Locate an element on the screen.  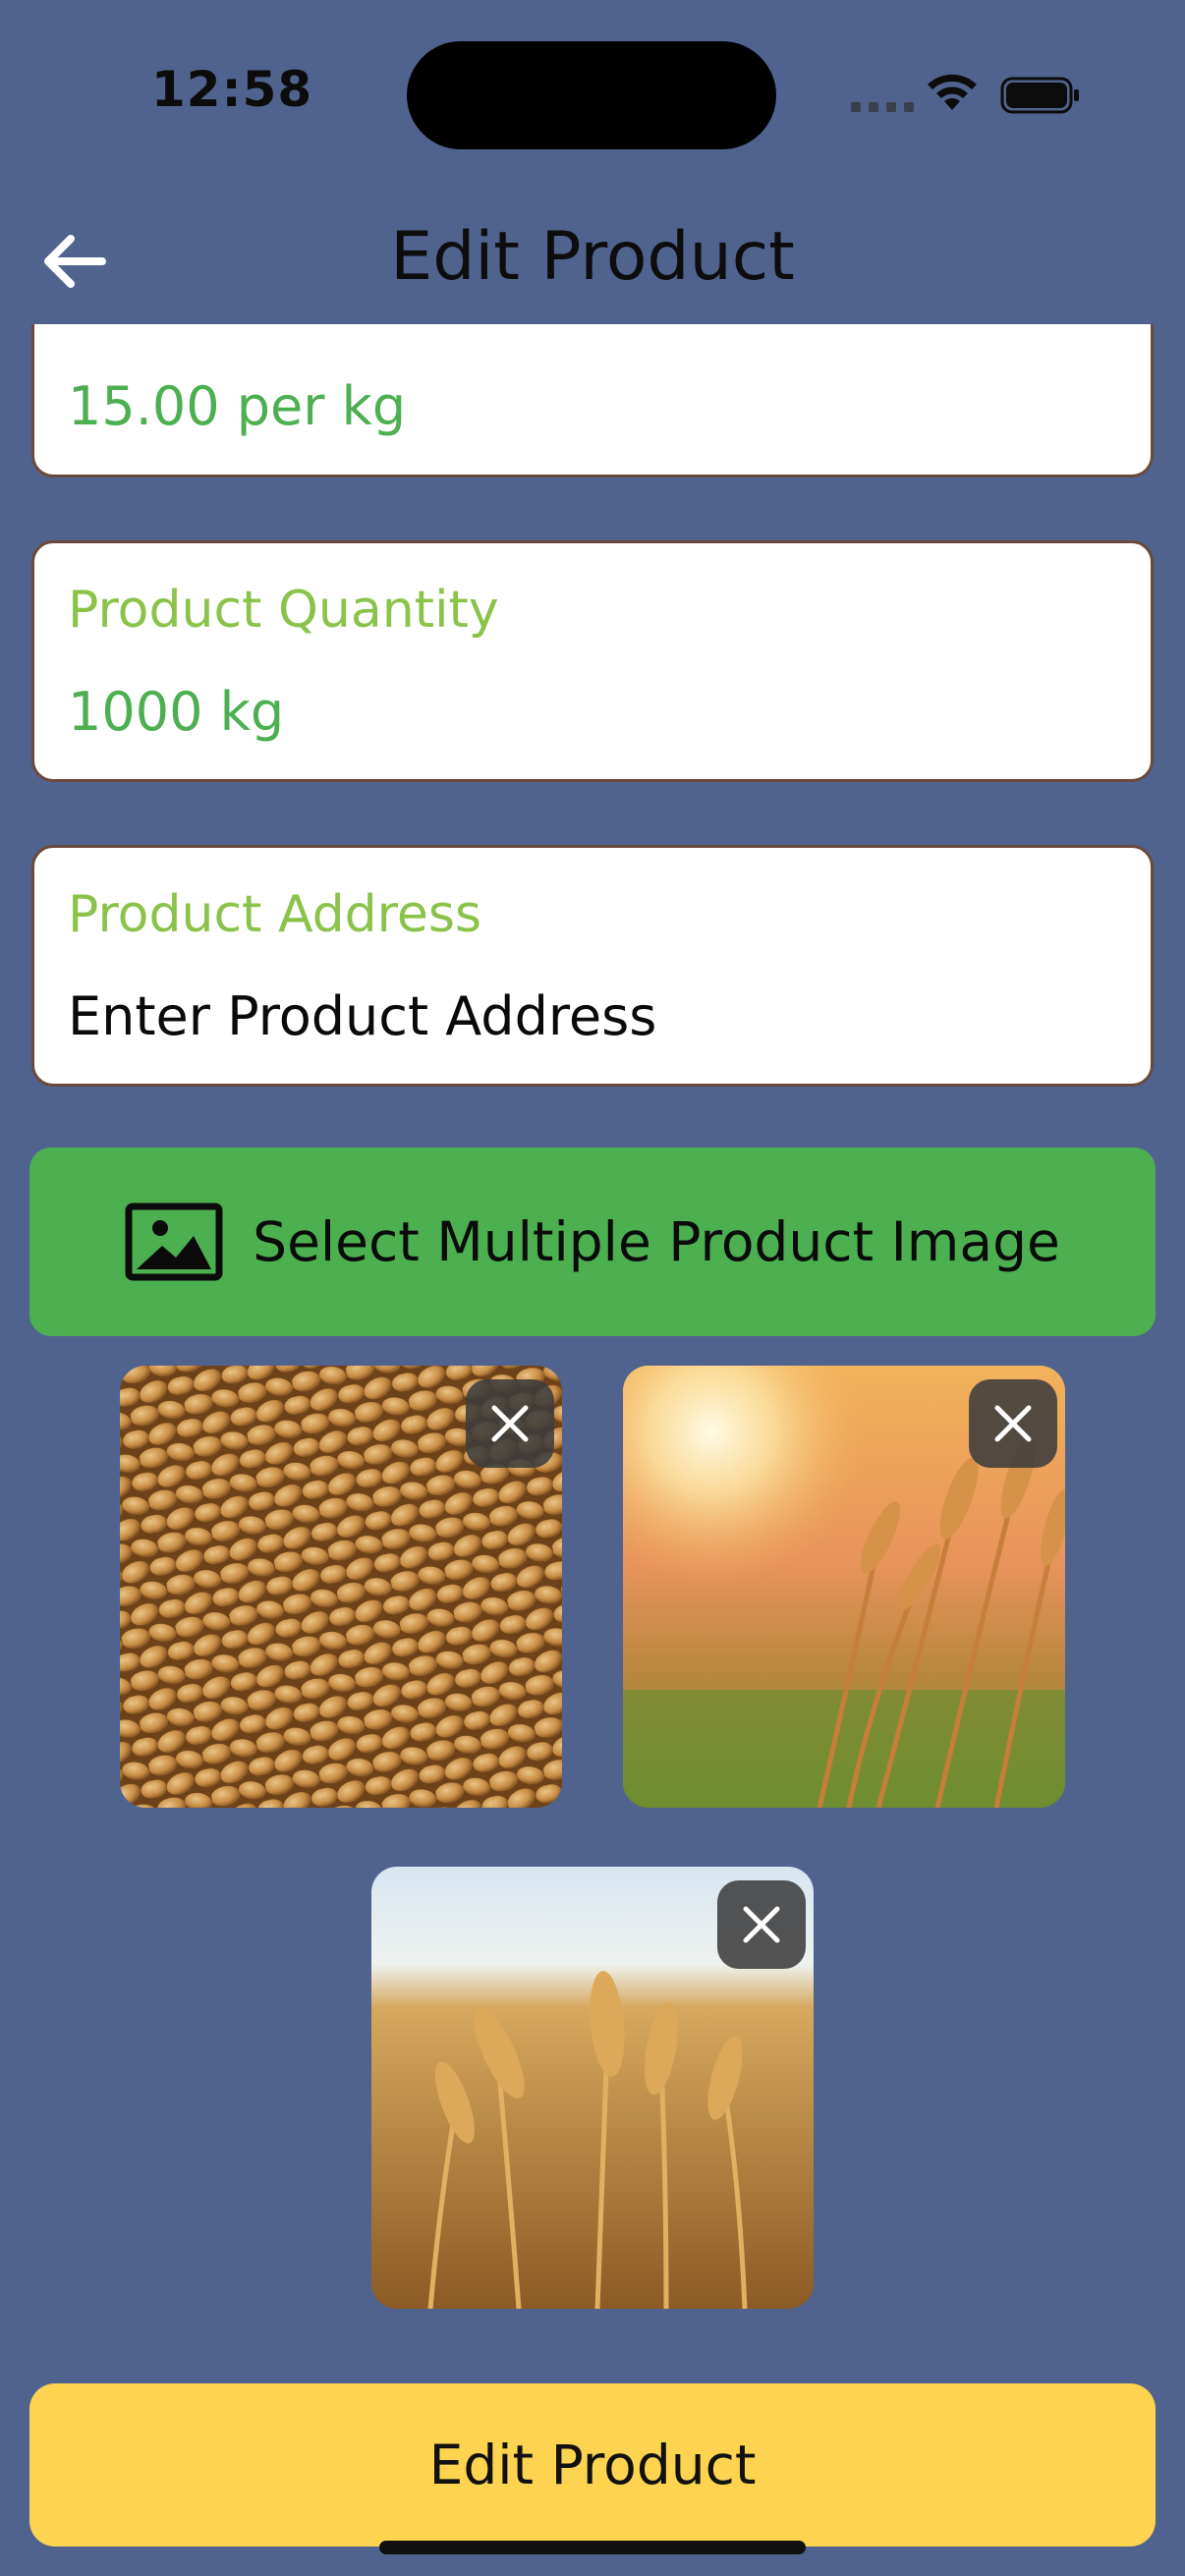
quantity-label: Product Quantity is located at coordinates (284, 610).